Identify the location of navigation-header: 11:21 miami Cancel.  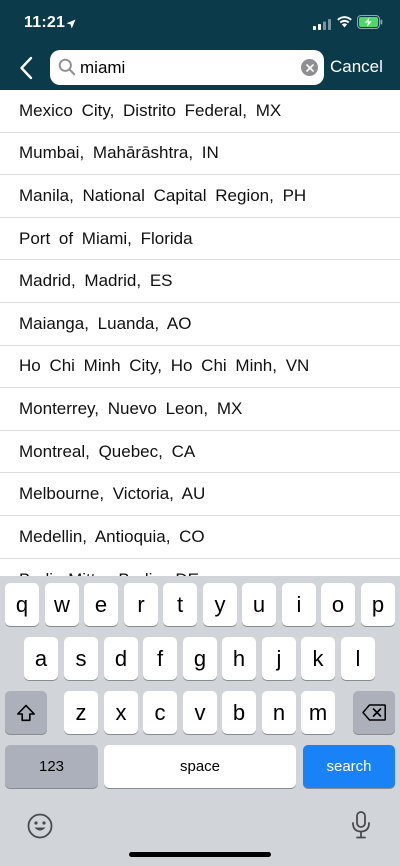
(200, 45).